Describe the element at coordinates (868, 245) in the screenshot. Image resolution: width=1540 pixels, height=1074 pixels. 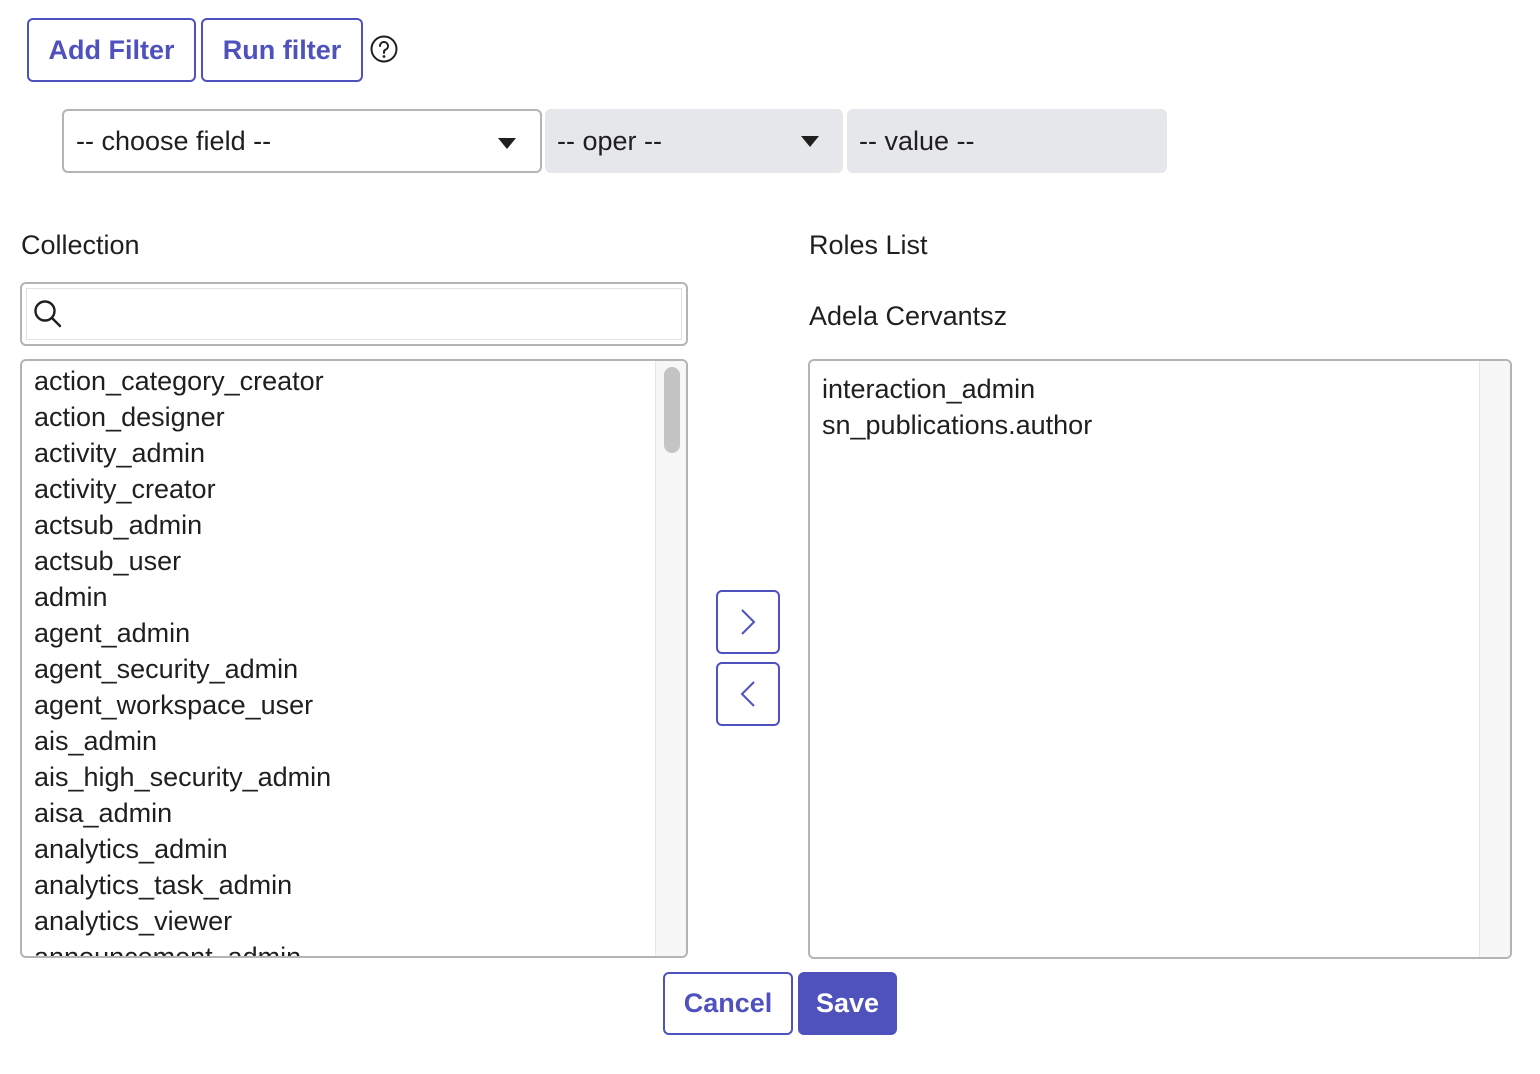
I see `roles-heading: Roles List` at that location.